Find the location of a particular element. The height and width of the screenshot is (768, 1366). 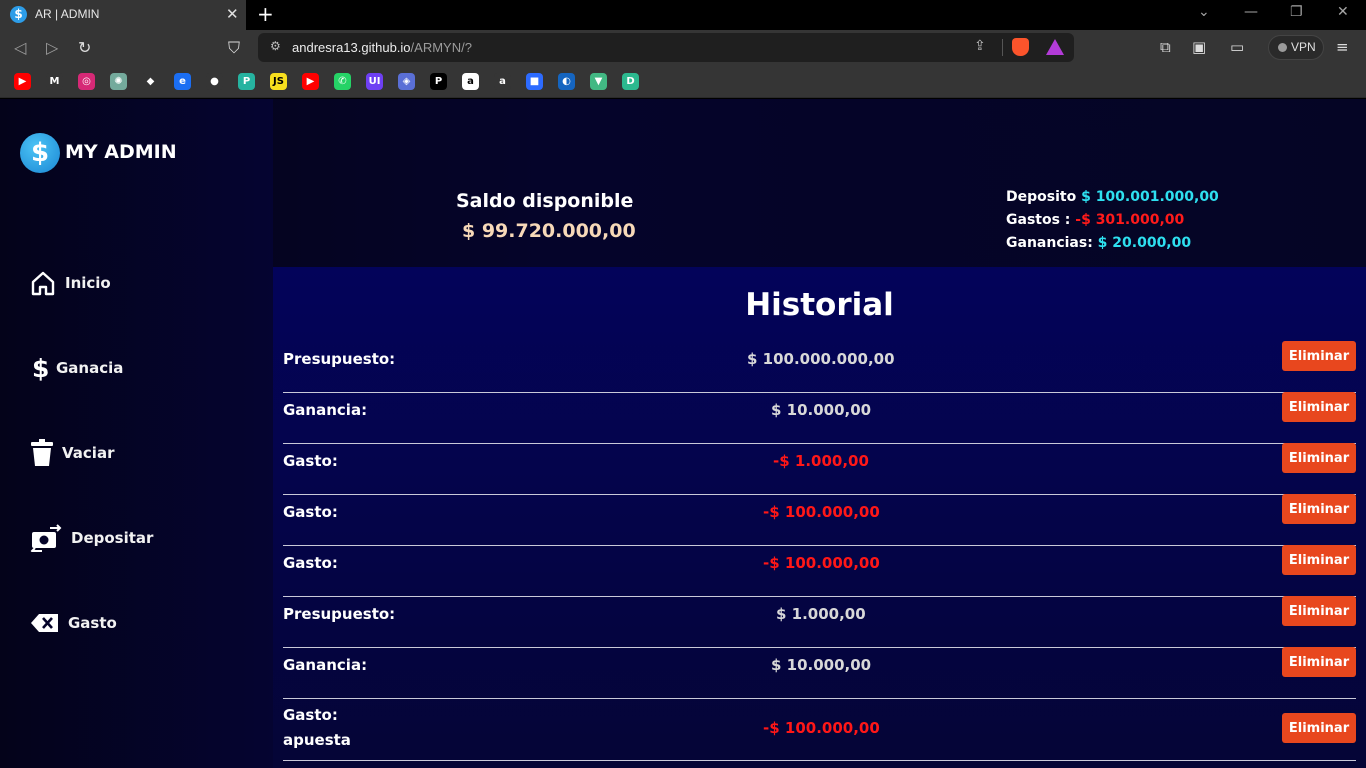

tab-close-icon: ✕ is located at coordinates (232, 14).